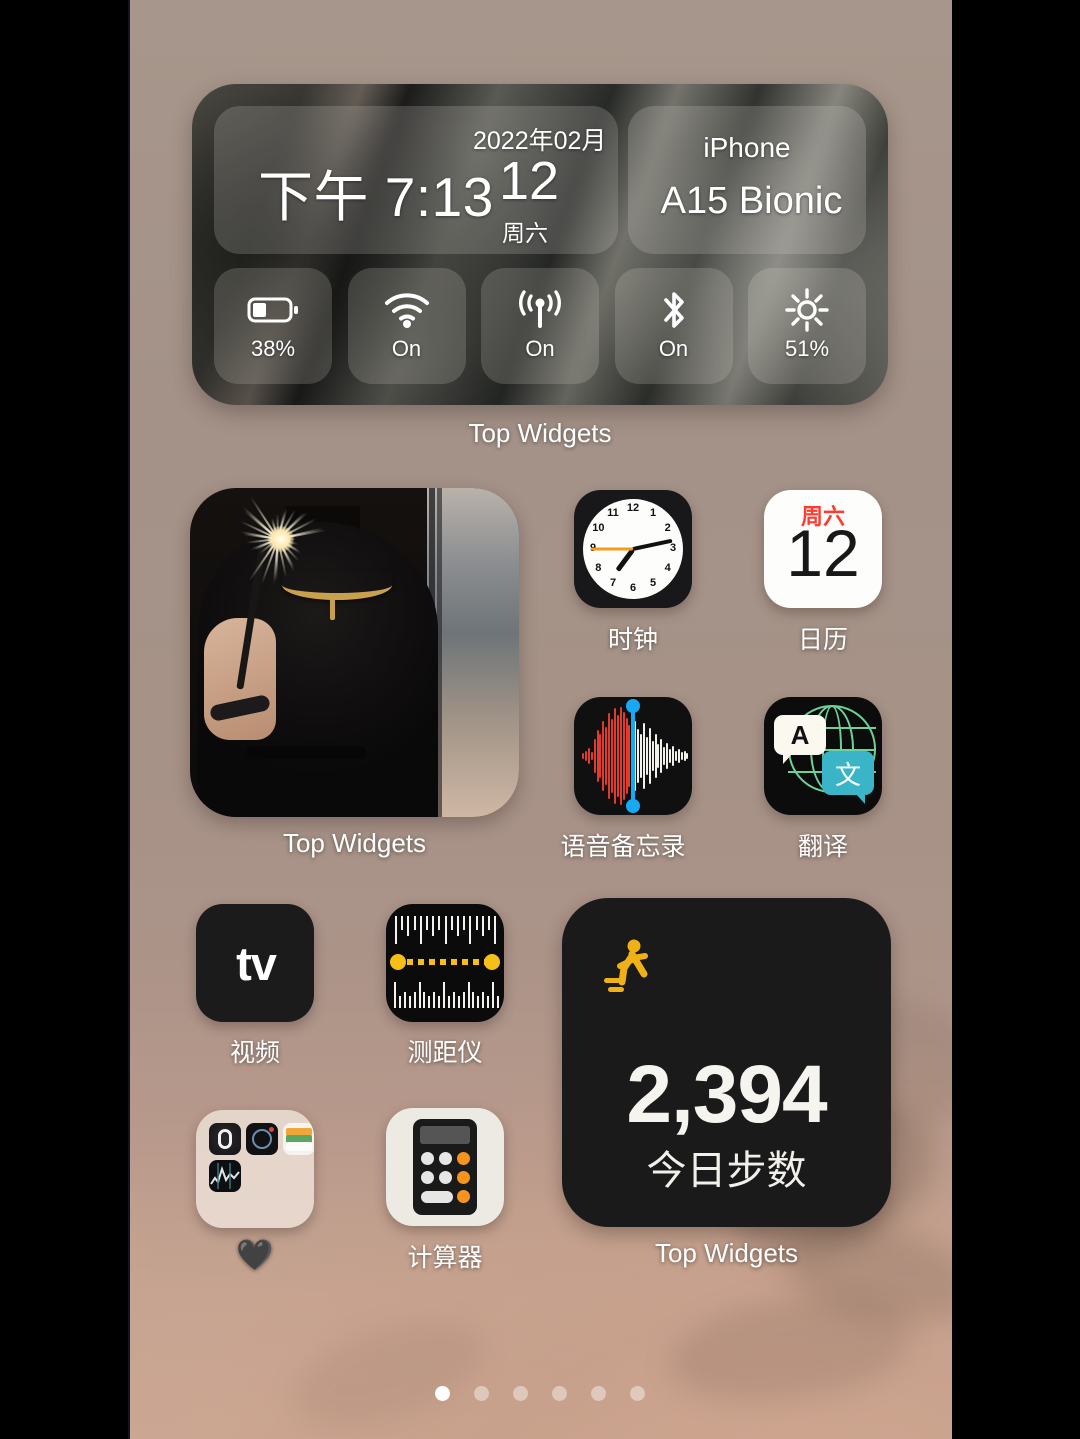 Image resolution: width=1080 pixels, height=1439 pixels. Describe the element at coordinates (273, 310) in the screenshot. I see `battery-icon` at that location.